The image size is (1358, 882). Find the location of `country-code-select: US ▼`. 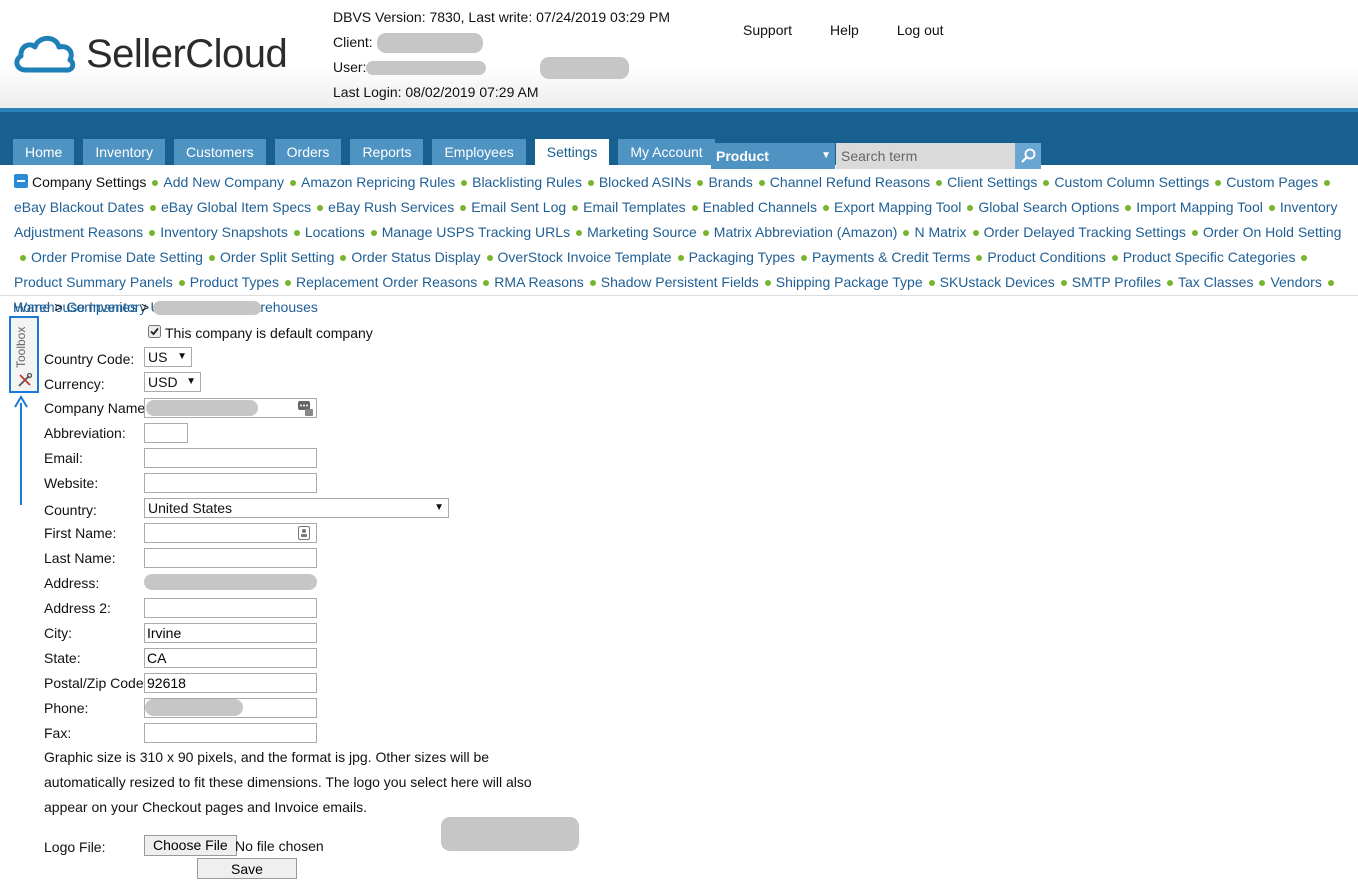

country-code-select: US ▼ is located at coordinates (168, 357).